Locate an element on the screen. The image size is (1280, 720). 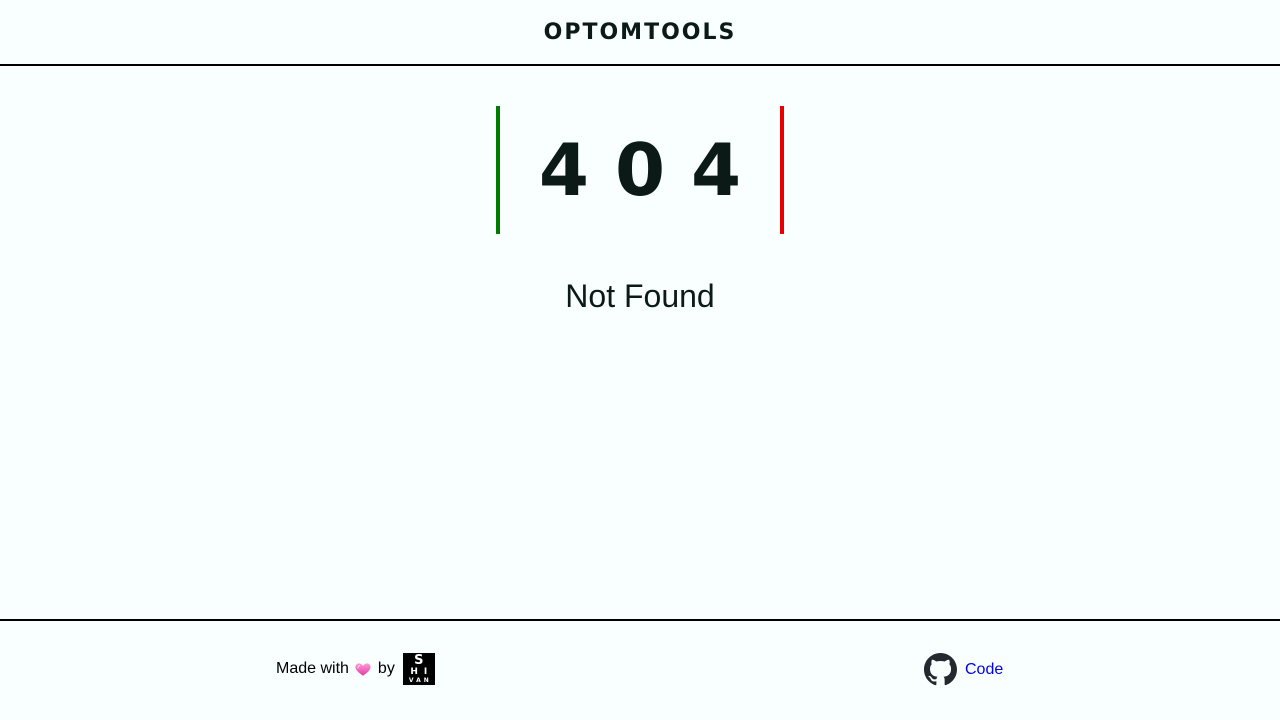
error-code-box: 404 is located at coordinates (640, 170).